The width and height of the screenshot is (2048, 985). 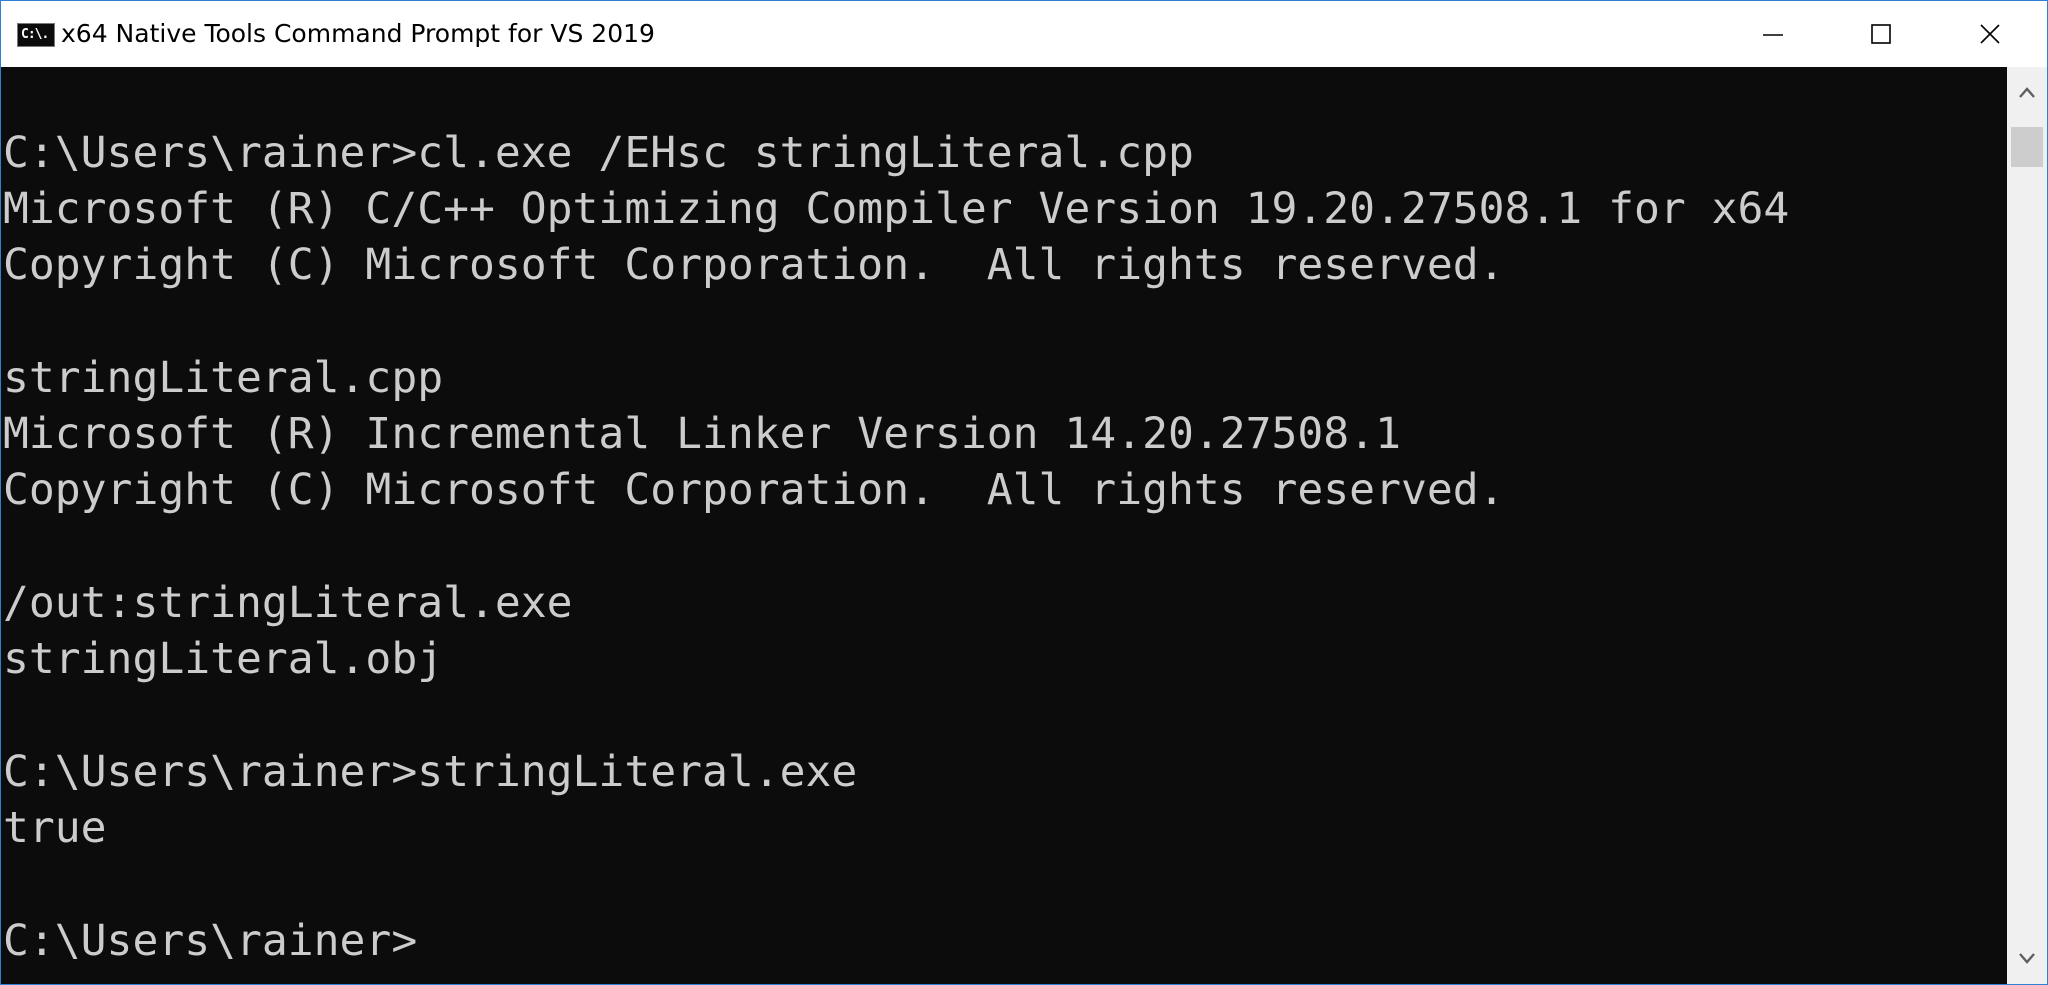 I want to click on scroll-up-button, so click(x=2027, y=93).